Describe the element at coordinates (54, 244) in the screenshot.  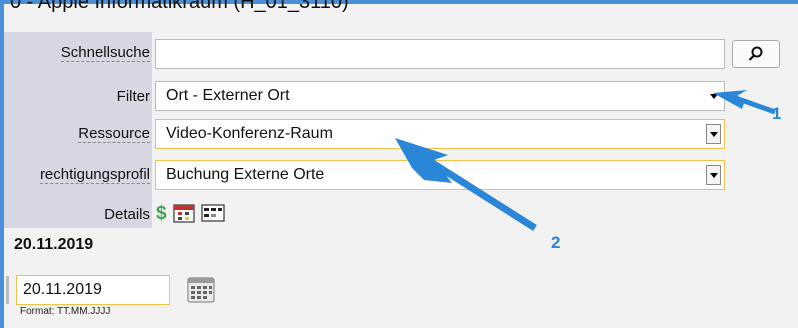
I see `date-heading: 20.11.2019` at that location.